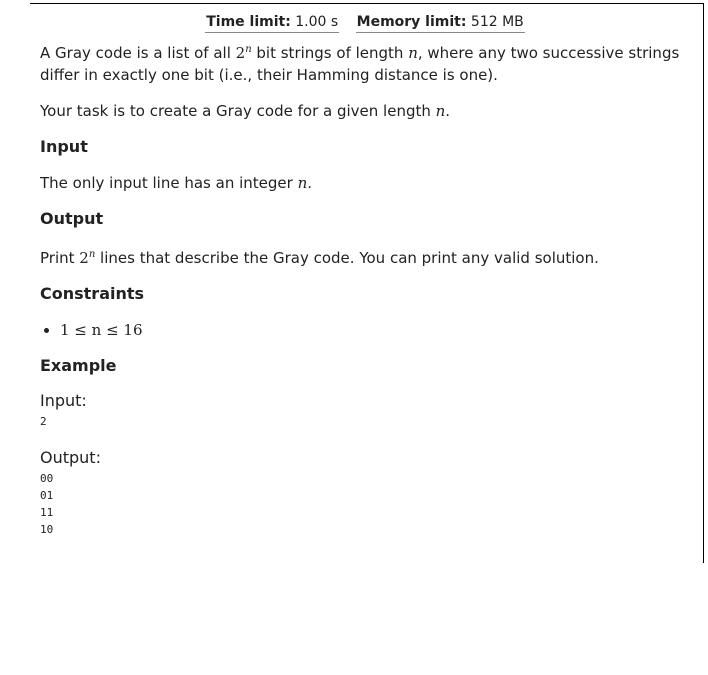 This screenshot has width=708, height=675. I want to click on example-output-label: Output:, so click(70, 457).